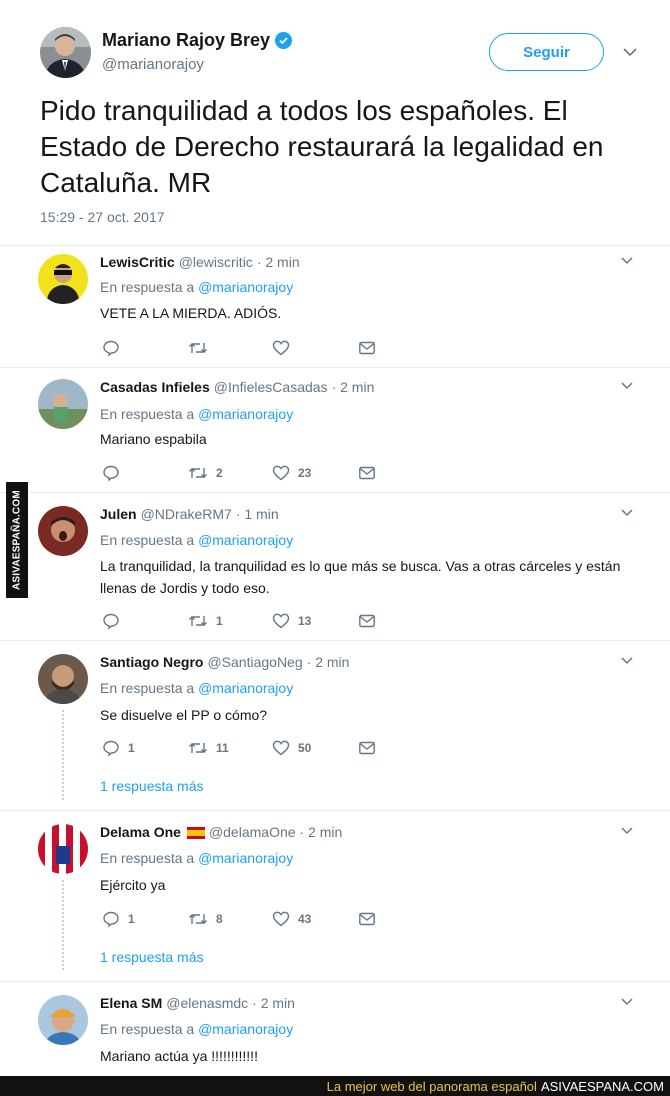  I want to click on tweet-timestamp: 15:29 - 27 oct. 2017, so click(102, 217).